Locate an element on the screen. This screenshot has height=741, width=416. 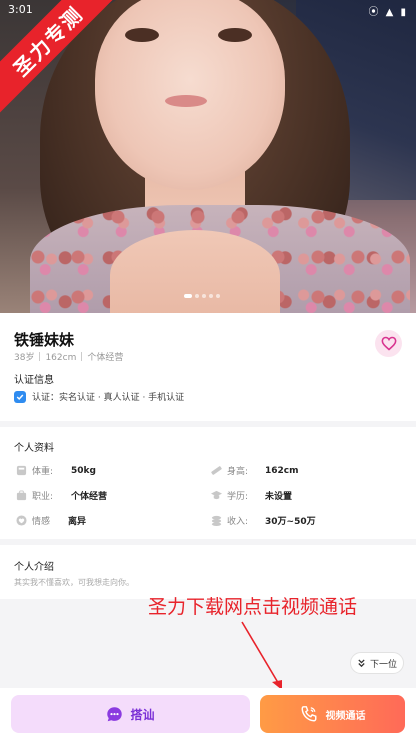
income-value: 30万~50万 is located at coordinates (290, 522).